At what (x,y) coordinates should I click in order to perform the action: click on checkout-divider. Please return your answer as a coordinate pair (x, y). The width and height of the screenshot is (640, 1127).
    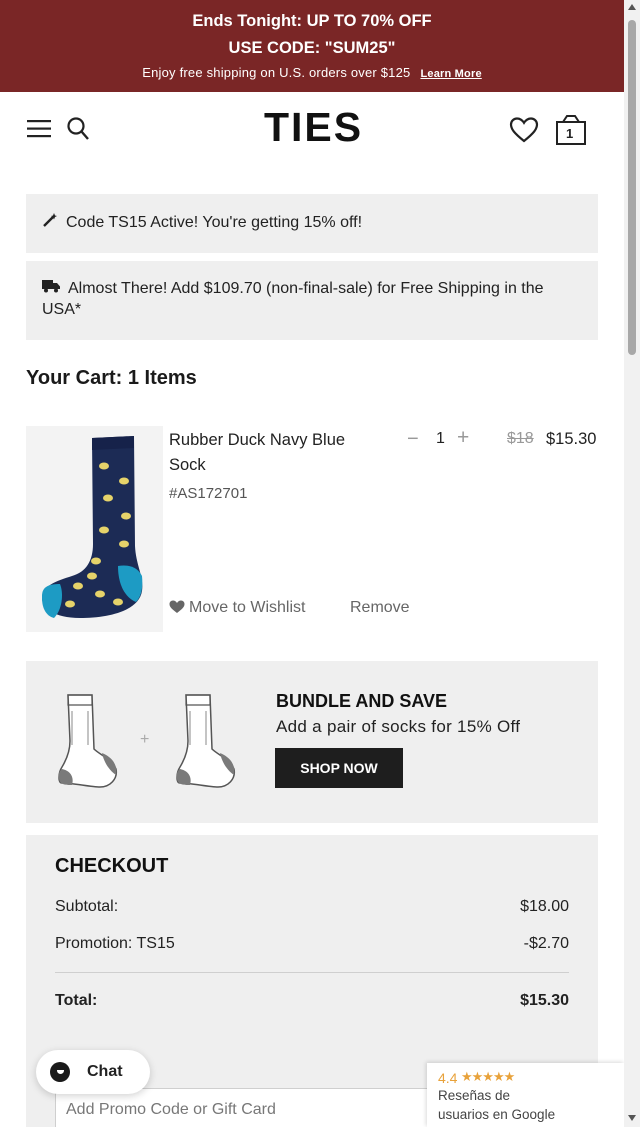
    Looking at the image, I should click on (312, 972).